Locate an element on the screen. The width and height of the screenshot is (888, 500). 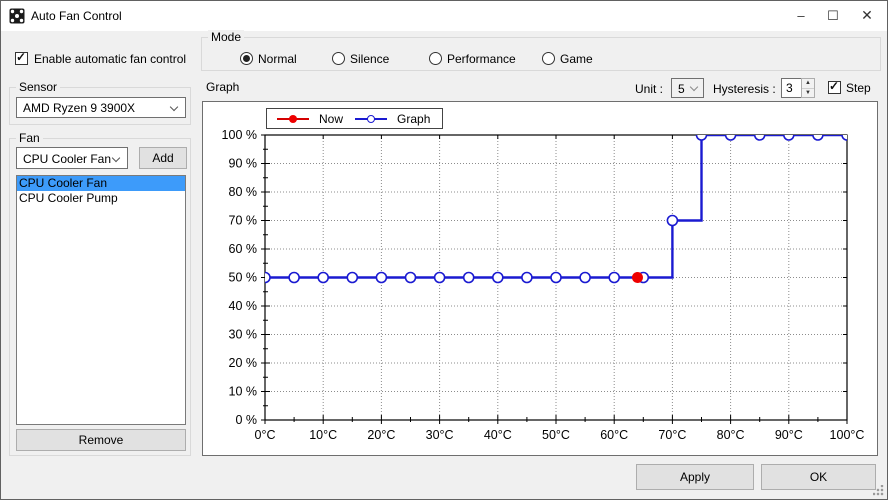
radio-normal-label: Normal is located at coordinates (277, 59).